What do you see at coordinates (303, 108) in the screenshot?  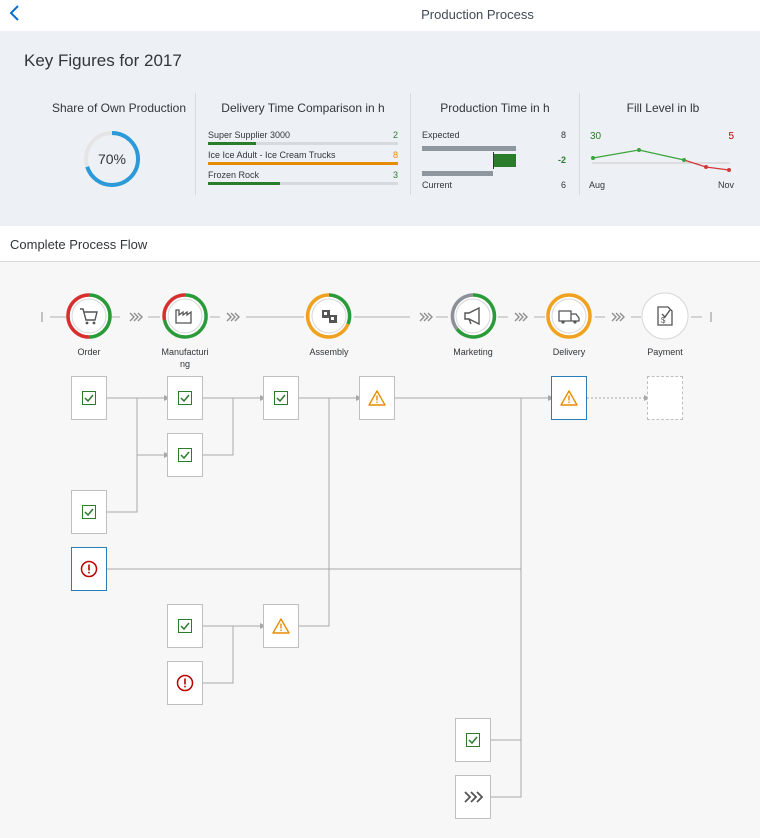 I see `delivery-title: Delivery Time Comparison in h` at bounding box center [303, 108].